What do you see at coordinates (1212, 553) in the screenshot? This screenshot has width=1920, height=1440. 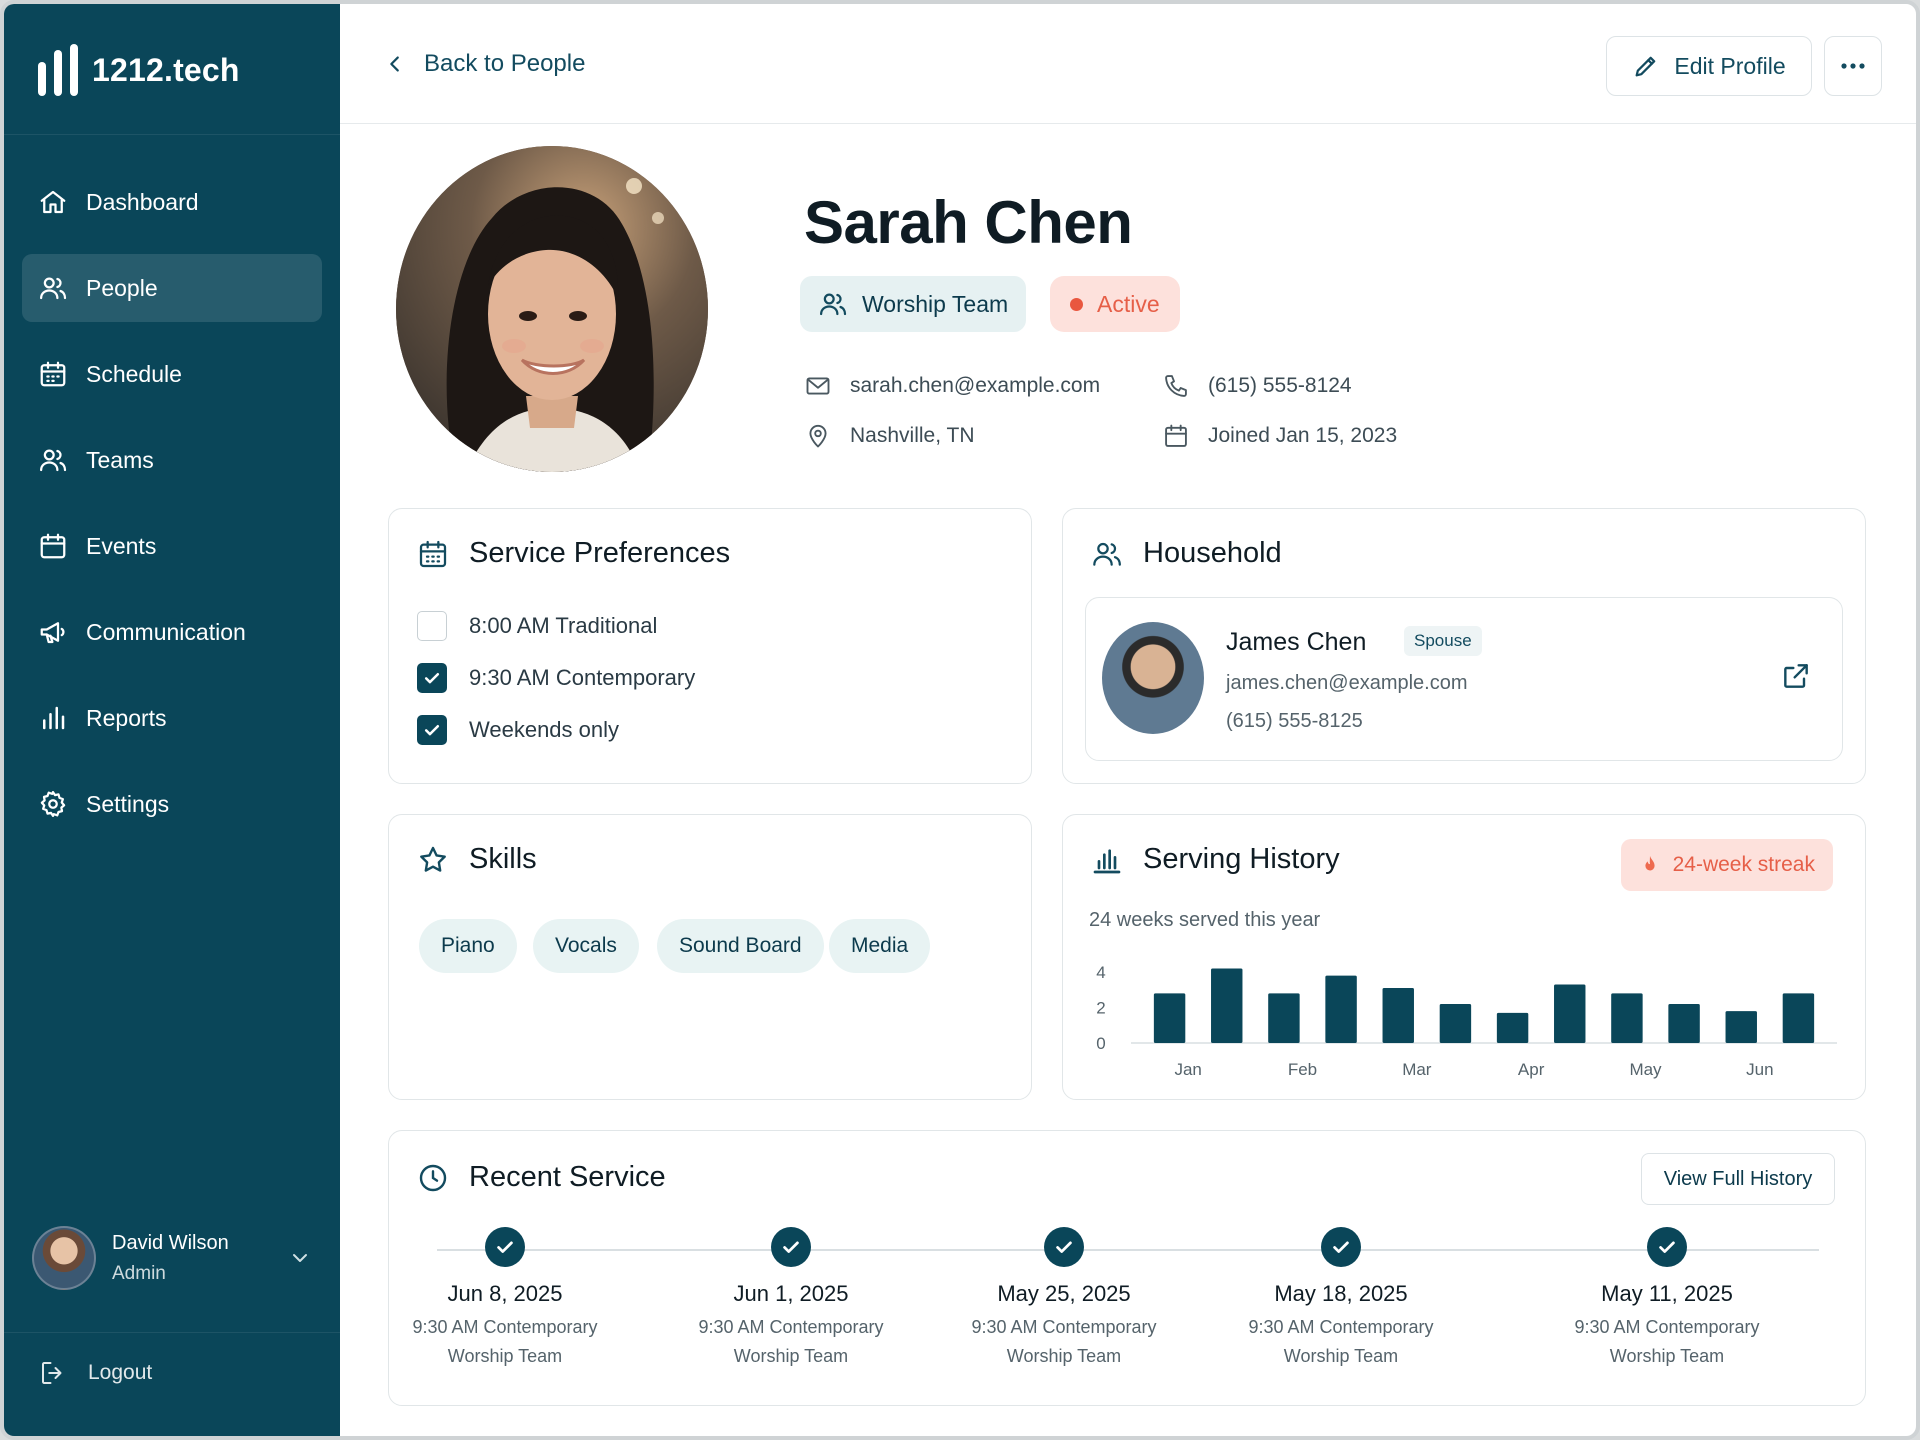 I see `card-title-text: Household` at bounding box center [1212, 553].